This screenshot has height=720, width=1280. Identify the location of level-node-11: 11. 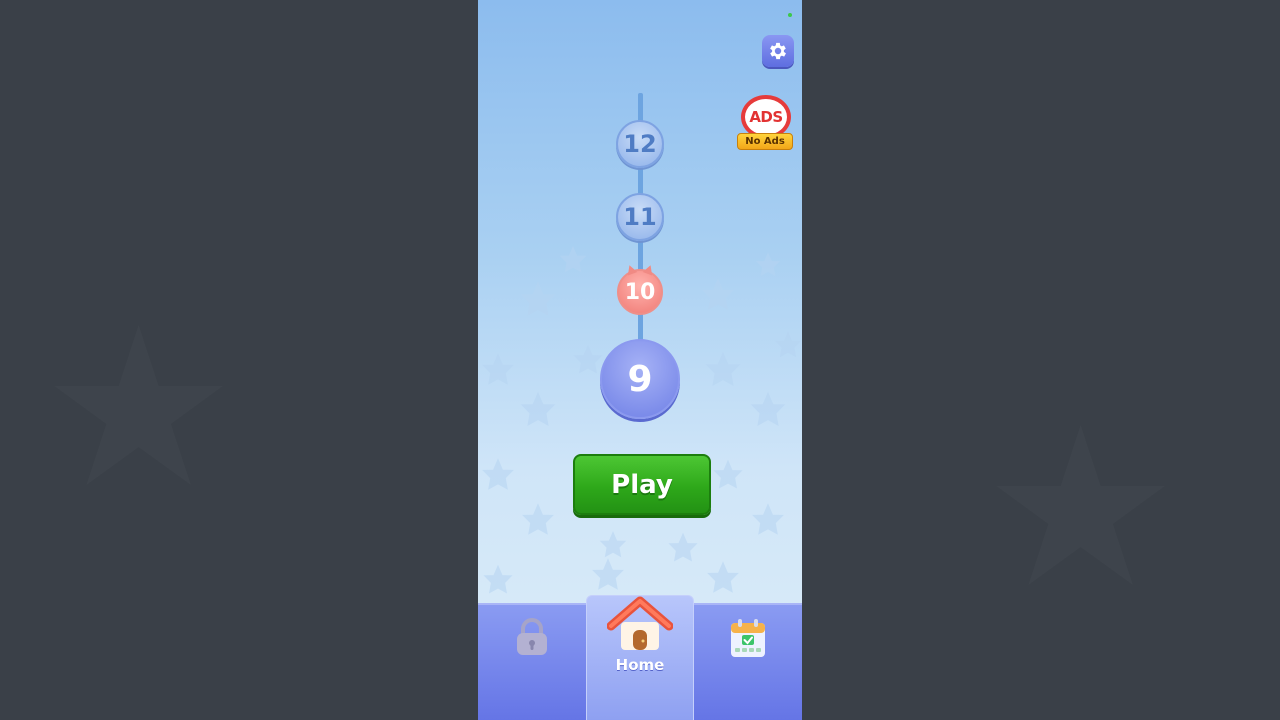
(640, 217).